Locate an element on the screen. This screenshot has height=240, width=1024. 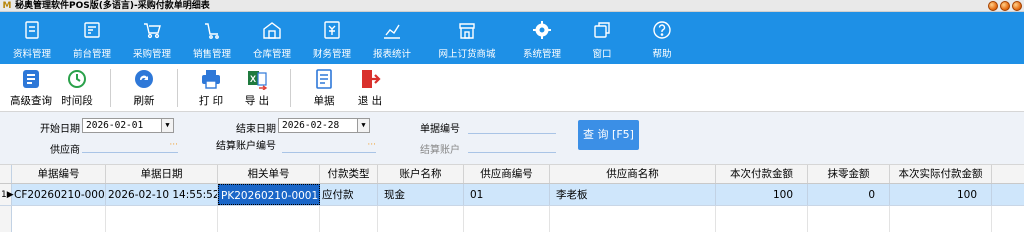
cell-account-name: 现金 is located at coordinates (421, 194).